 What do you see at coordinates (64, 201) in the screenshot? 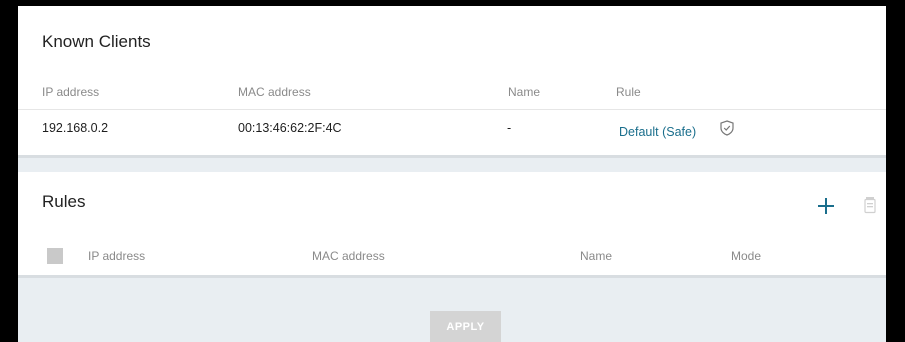
I see `rules-title: Rules` at bounding box center [64, 201].